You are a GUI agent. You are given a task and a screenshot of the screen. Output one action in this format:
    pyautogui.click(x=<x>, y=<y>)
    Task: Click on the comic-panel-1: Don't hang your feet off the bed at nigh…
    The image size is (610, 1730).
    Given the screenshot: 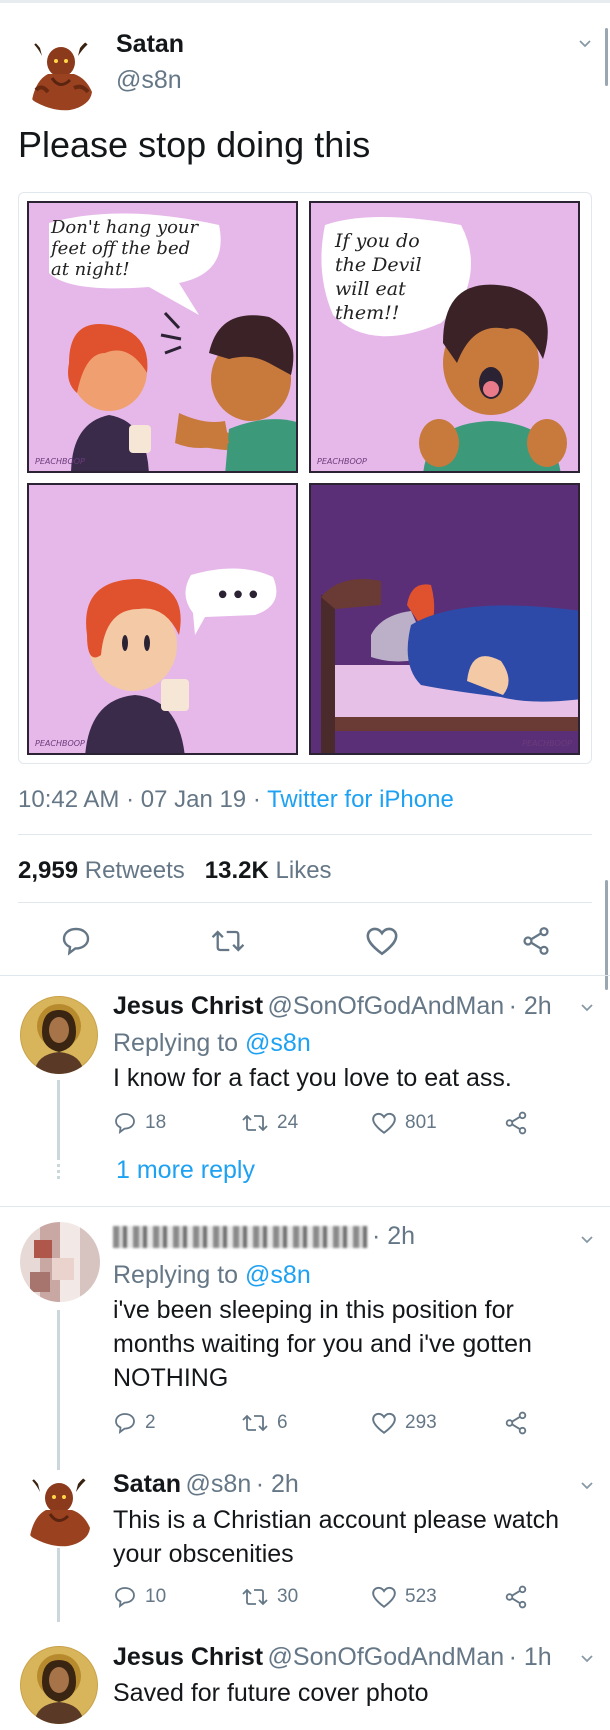 What is the action you would take?
    pyautogui.click(x=162, y=337)
    